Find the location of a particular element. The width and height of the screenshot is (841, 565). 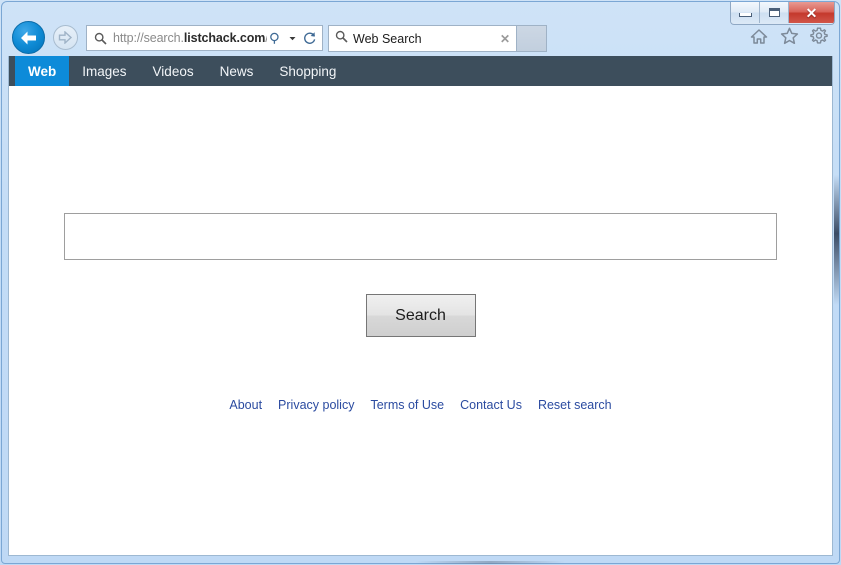

footer-link-privacy-policy: Privacy policy is located at coordinates (316, 405).